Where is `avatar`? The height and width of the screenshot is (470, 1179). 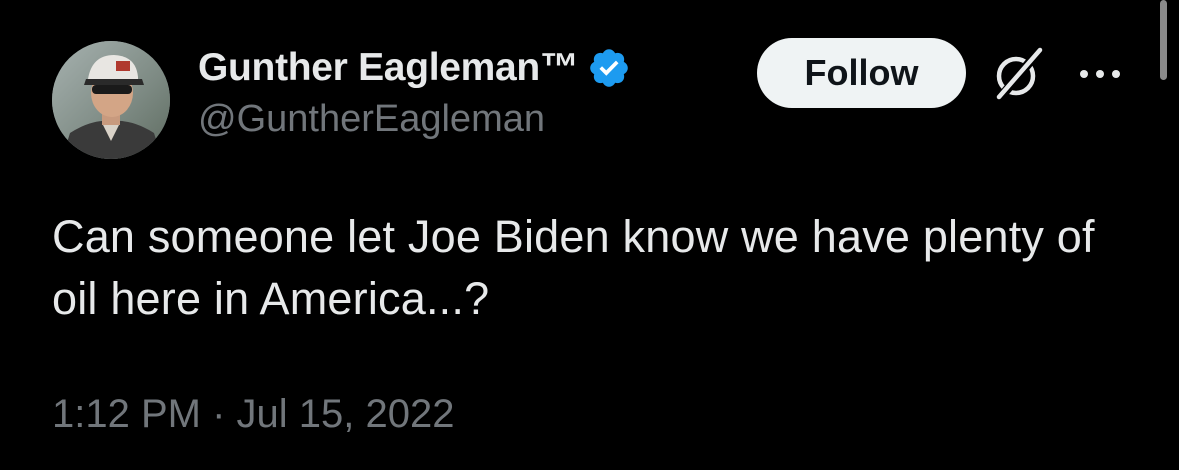 avatar is located at coordinates (111, 100).